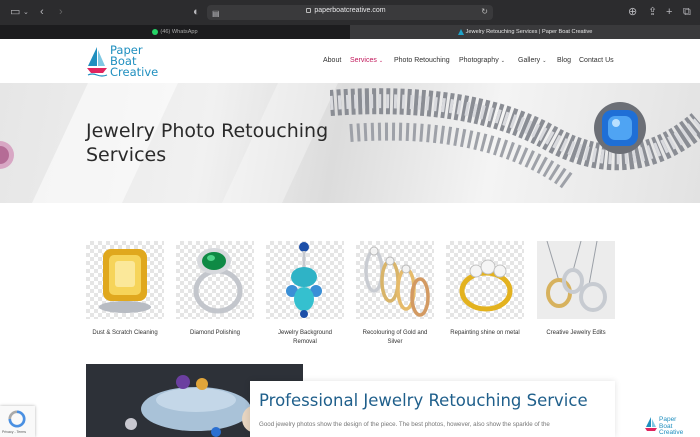 This screenshot has height=437, width=700. Describe the element at coordinates (196, 12) in the screenshot. I see `shield-icon: ◐` at that location.